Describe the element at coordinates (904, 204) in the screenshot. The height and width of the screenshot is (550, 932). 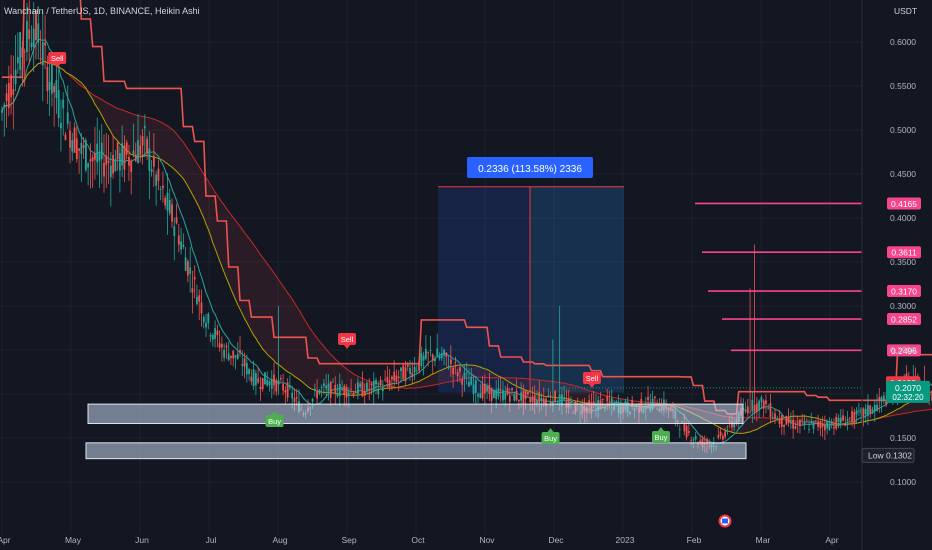
I see `target-tag-label: 0.4165` at that location.